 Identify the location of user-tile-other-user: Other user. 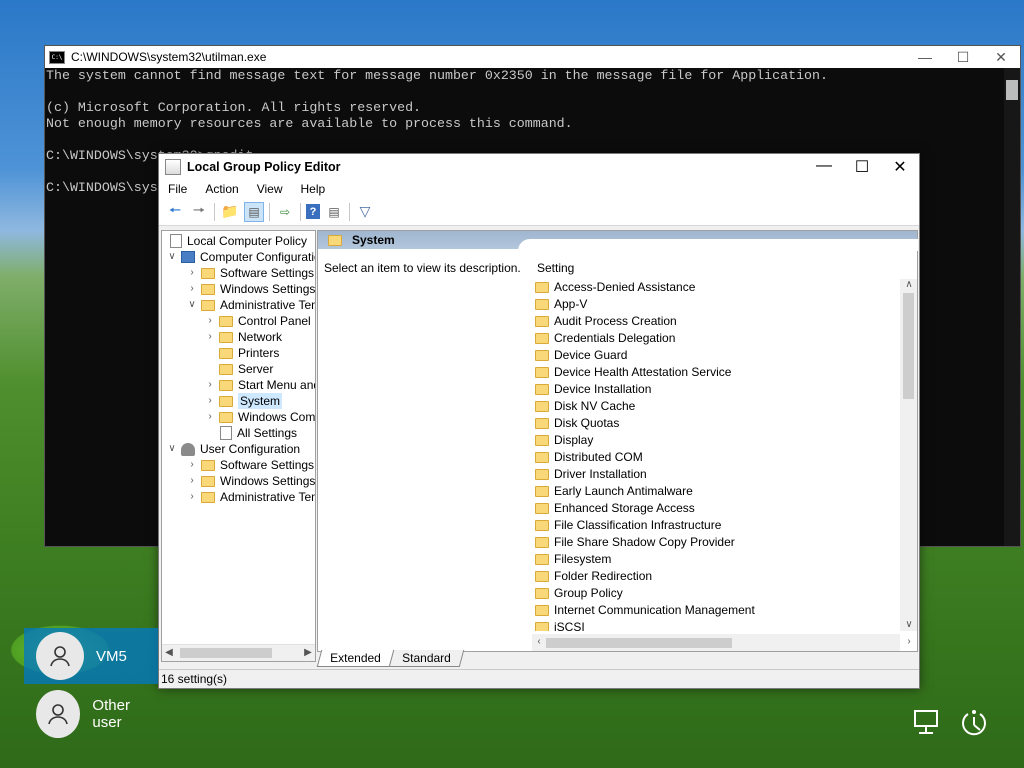
(91, 714).